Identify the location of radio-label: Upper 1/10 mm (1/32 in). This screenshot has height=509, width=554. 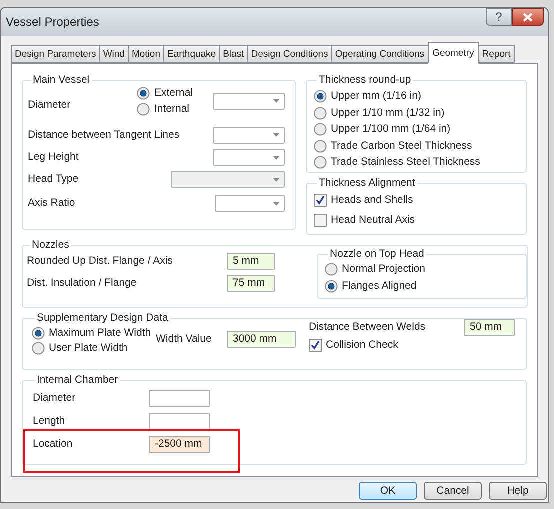
(388, 113).